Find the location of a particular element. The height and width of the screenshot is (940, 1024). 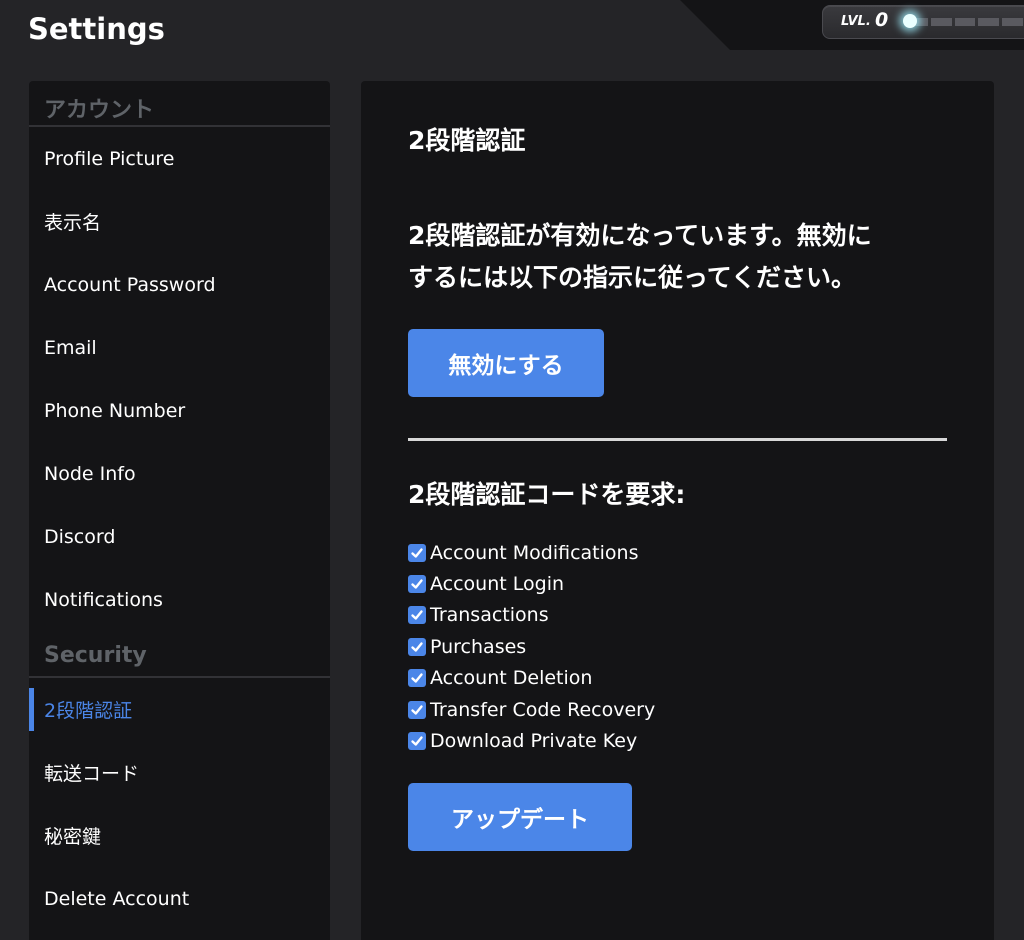

page-title: Settings is located at coordinates (96, 29).